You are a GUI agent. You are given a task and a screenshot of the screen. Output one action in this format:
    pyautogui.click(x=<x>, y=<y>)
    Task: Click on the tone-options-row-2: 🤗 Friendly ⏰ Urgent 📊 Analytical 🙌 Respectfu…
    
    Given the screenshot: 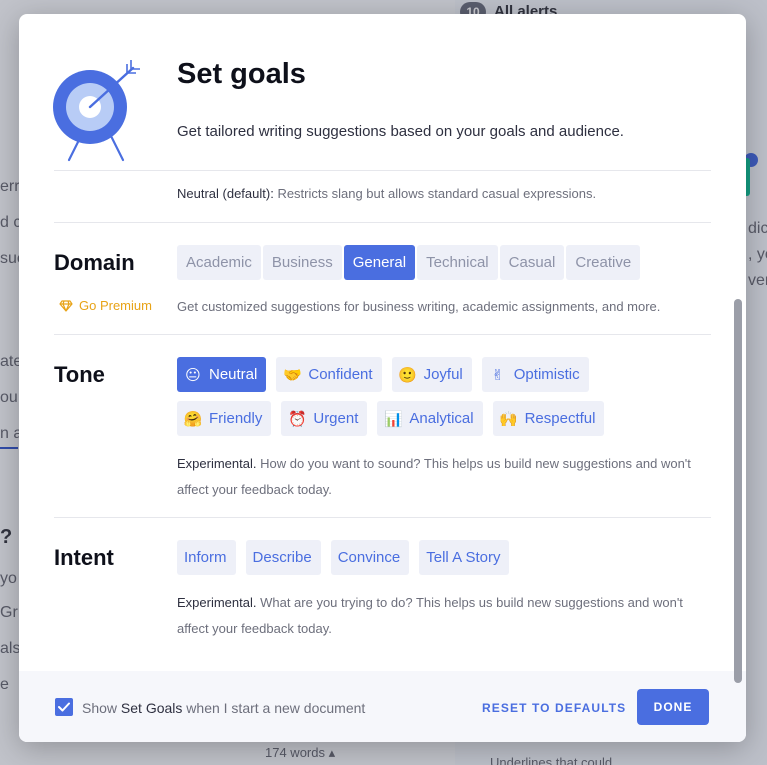 What is the action you would take?
    pyautogui.click(x=391, y=418)
    